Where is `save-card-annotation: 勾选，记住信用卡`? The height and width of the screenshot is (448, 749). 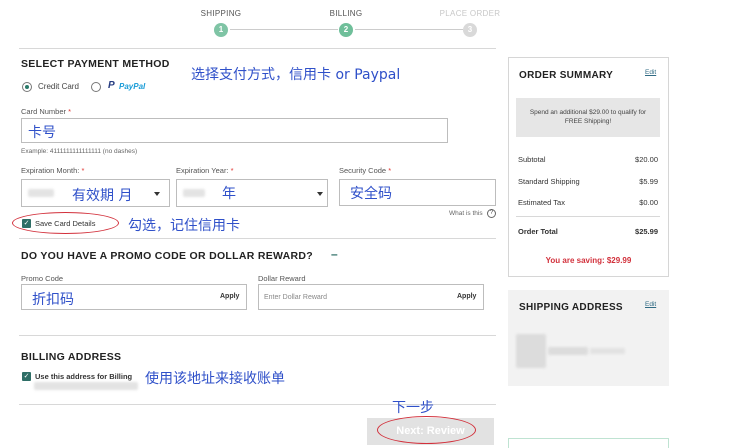
save-card-annotation: 勾选，记住信用卡 is located at coordinates (184, 226).